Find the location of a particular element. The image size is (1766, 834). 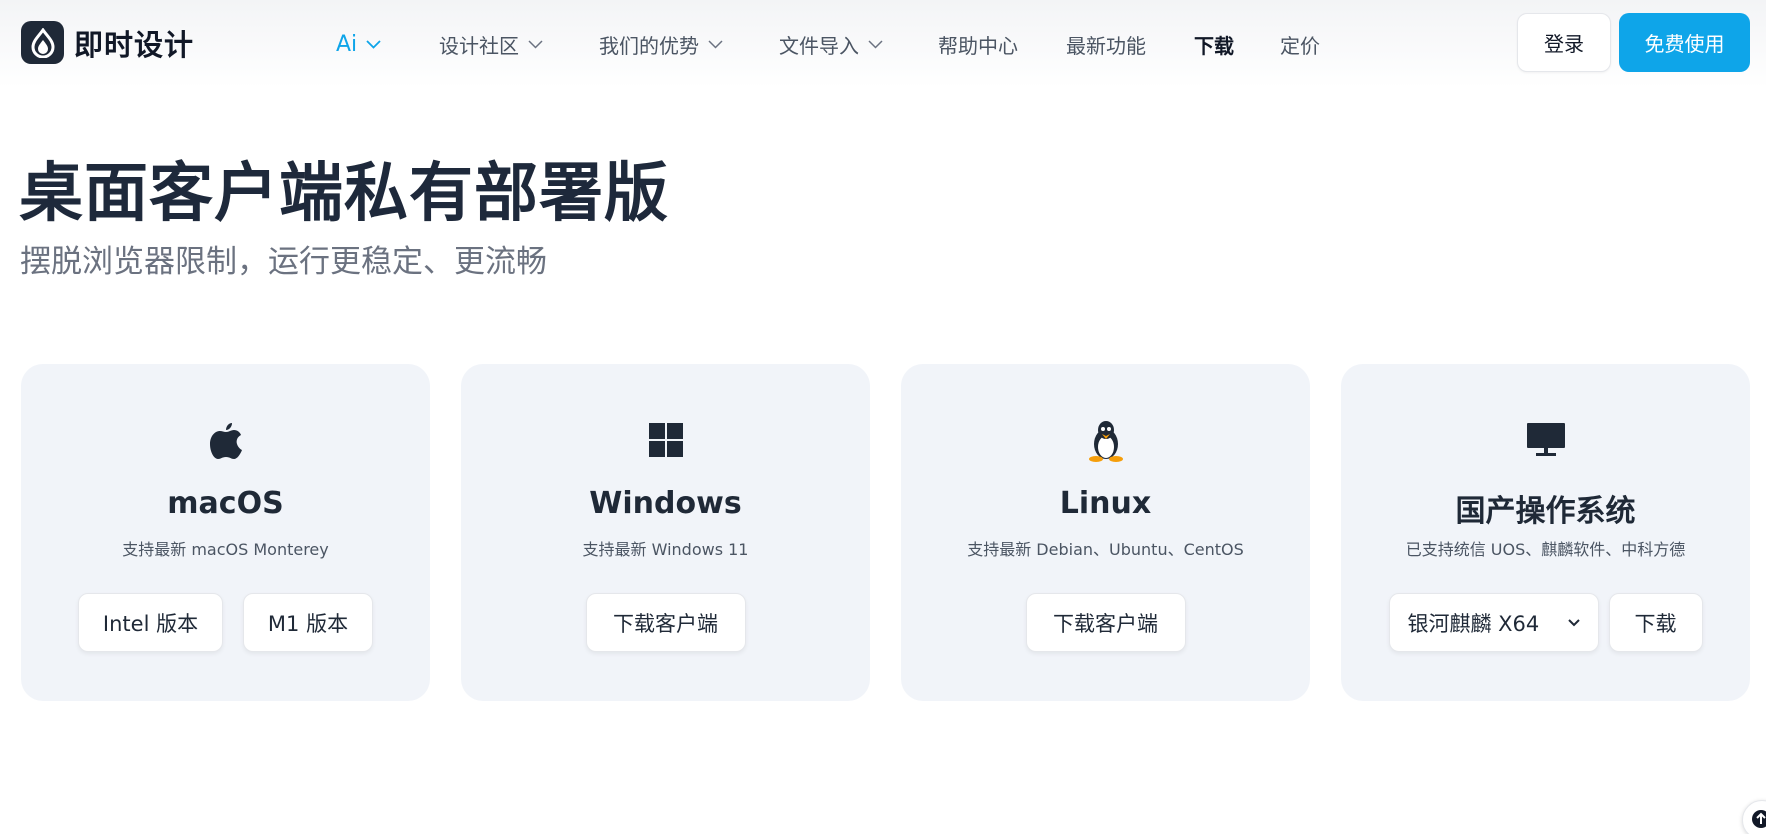

card-title: 国产操作系统 is located at coordinates (1545, 511).